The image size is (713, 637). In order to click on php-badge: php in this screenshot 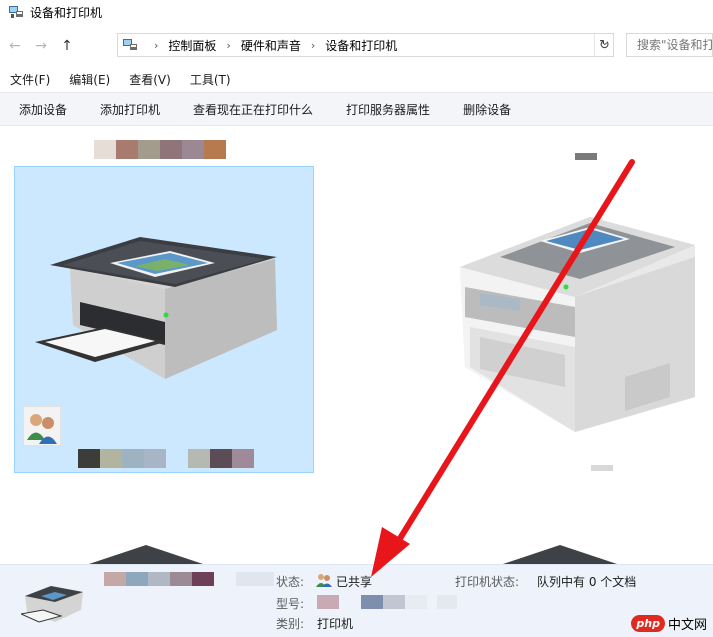, I will do `click(648, 623)`.